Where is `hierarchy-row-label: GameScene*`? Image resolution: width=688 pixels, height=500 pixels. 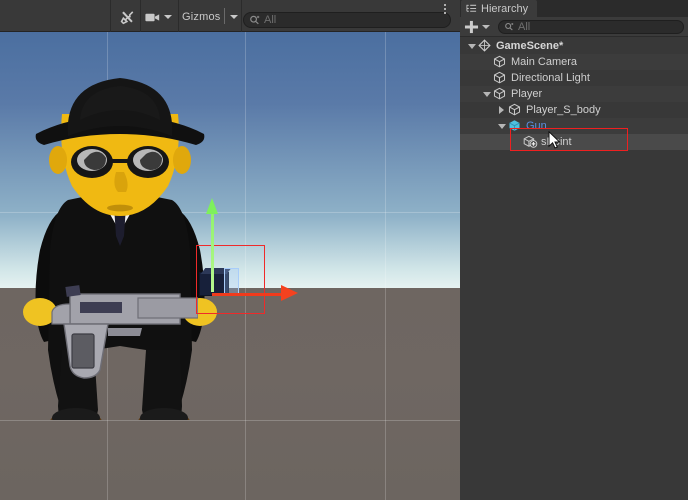 hierarchy-row-label: GameScene* is located at coordinates (530, 46).